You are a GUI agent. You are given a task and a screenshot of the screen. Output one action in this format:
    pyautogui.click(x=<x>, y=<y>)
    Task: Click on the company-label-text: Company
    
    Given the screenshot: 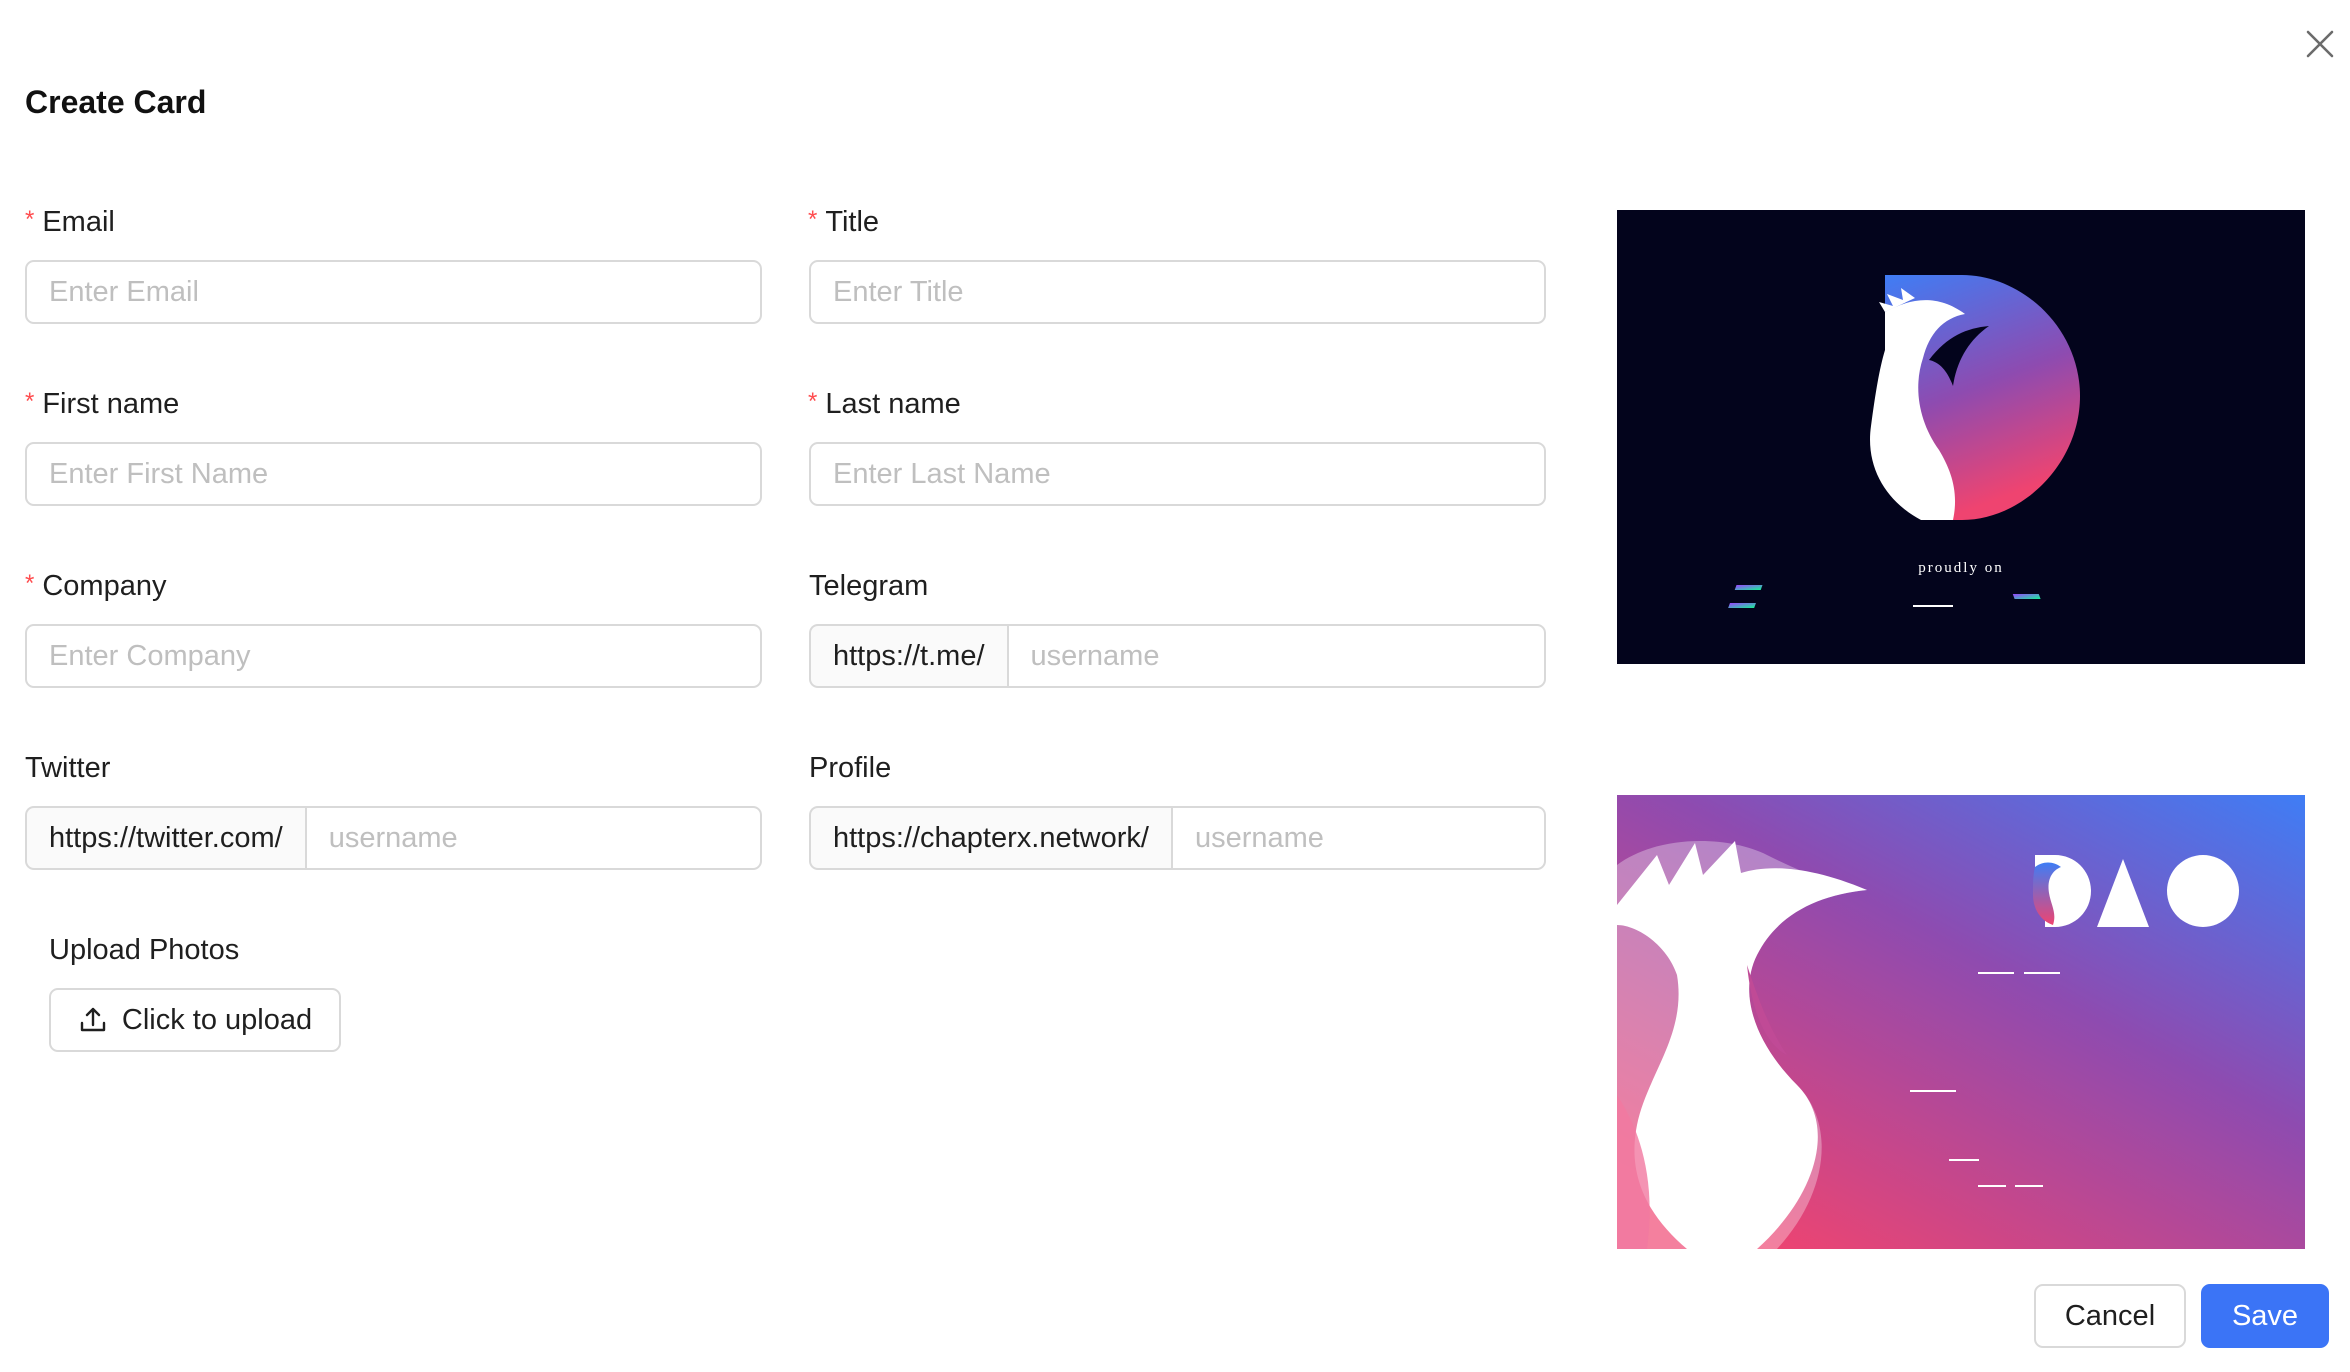 What is the action you would take?
    pyautogui.click(x=104, y=586)
    